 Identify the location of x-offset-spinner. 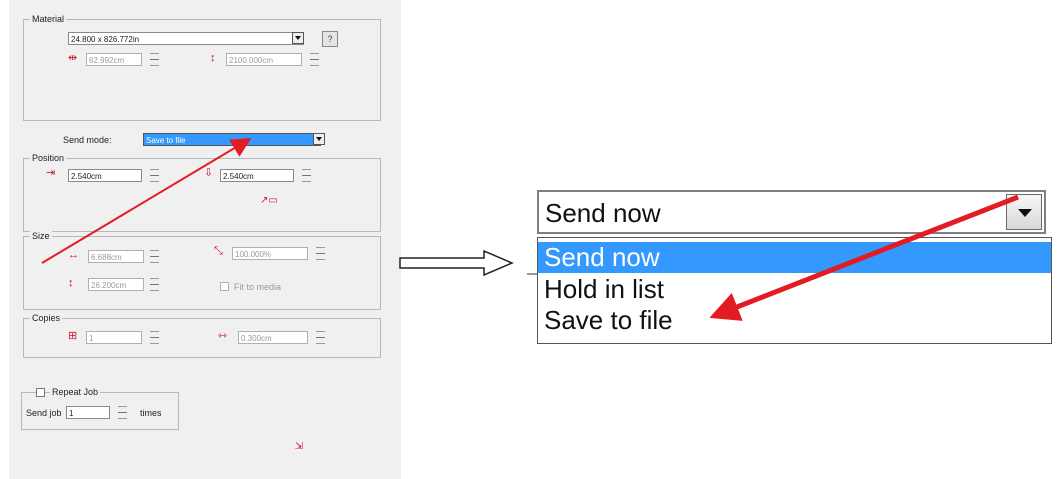
(154, 175).